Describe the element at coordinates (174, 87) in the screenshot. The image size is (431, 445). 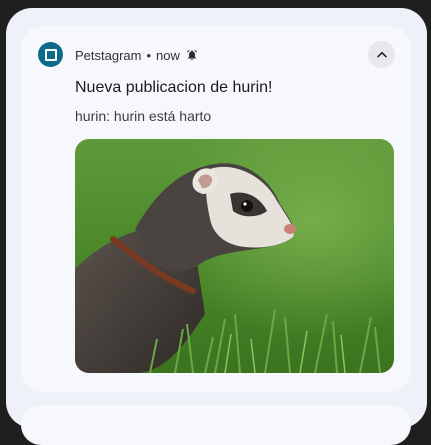
I see `notification-title: Nueva publicacion de hurin!` at that location.